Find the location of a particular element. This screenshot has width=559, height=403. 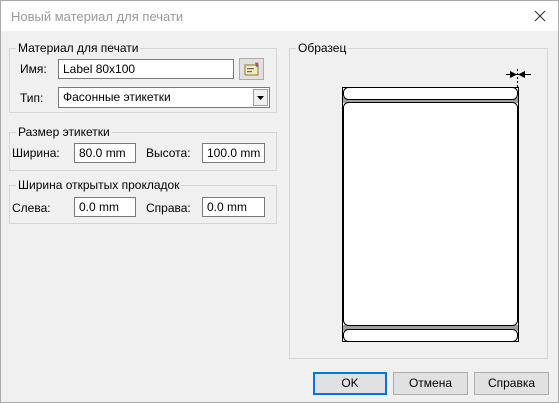

name-input: Label 80x100 is located at coordinates (146, 69).